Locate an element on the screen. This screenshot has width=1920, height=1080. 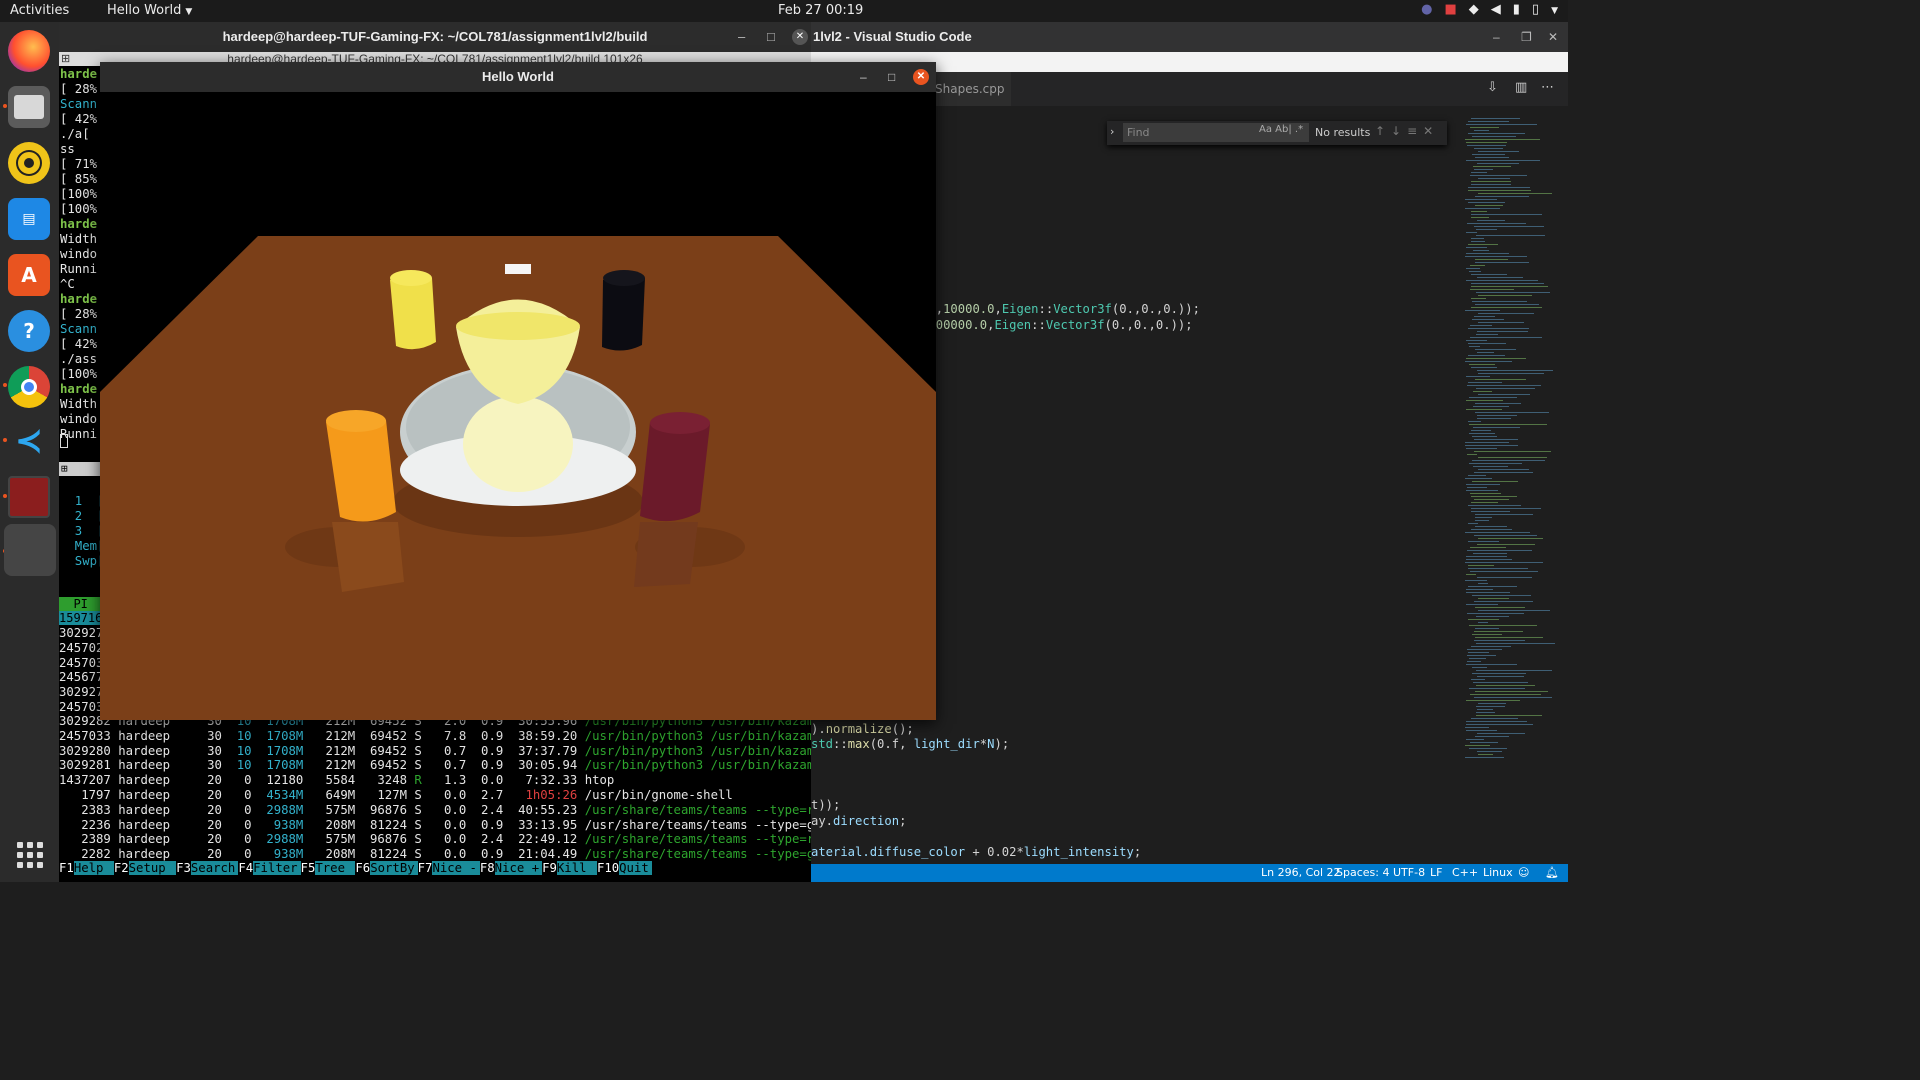
fkey-label: Tree is located at coordinates (335, 868).